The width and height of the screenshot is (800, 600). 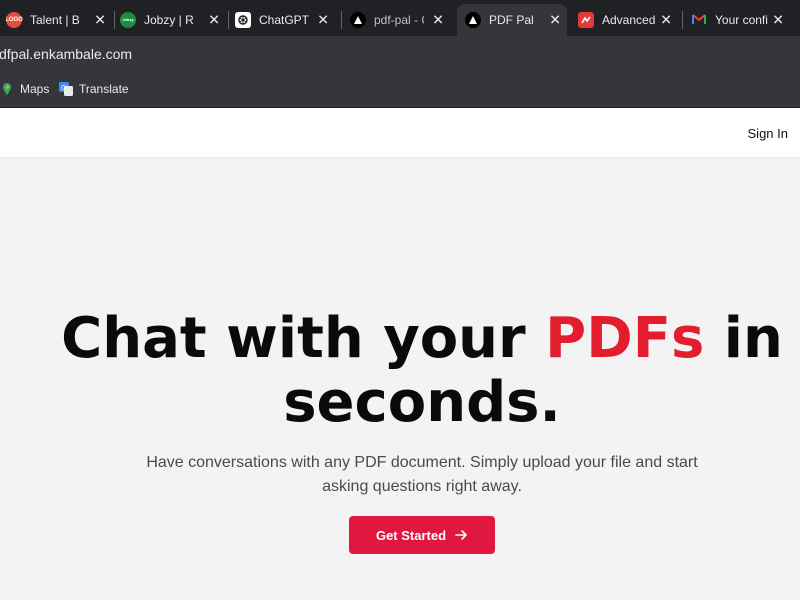 I want to click on bookmark-maps: Maps, so click(x=24, y=89).